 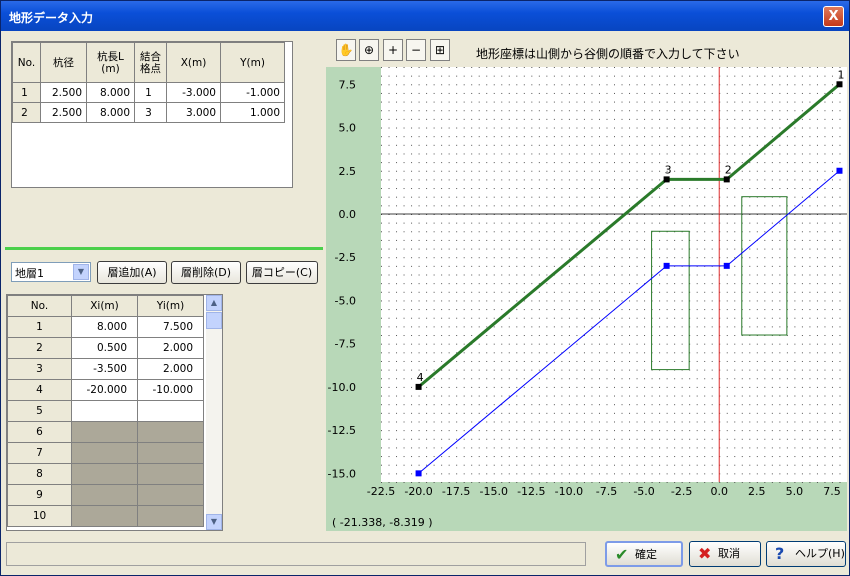 What do you see at coordinates (150, 62) in the screenshot?
I see `pile-table-header: 結合 格点` at bounding box center [150, 62].